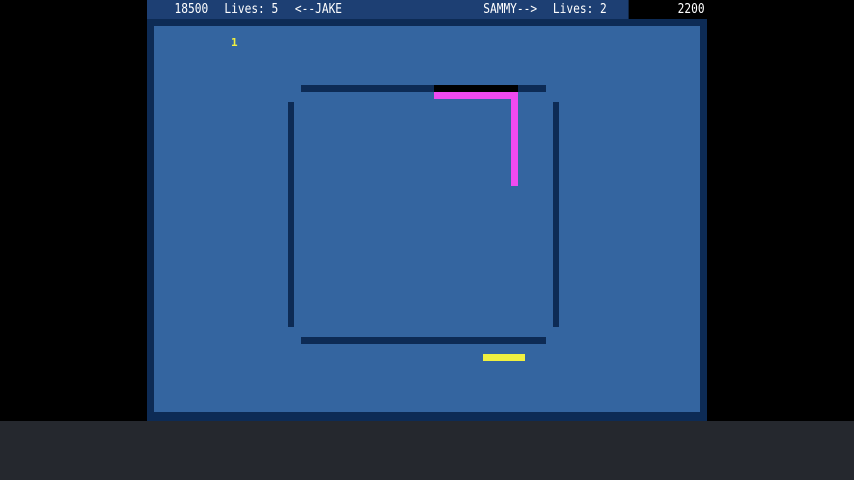  What do you see at coordinates (476, 95) in the screenshot?
I see `snake-jake-horizontal` at bounding box center [476, 95].